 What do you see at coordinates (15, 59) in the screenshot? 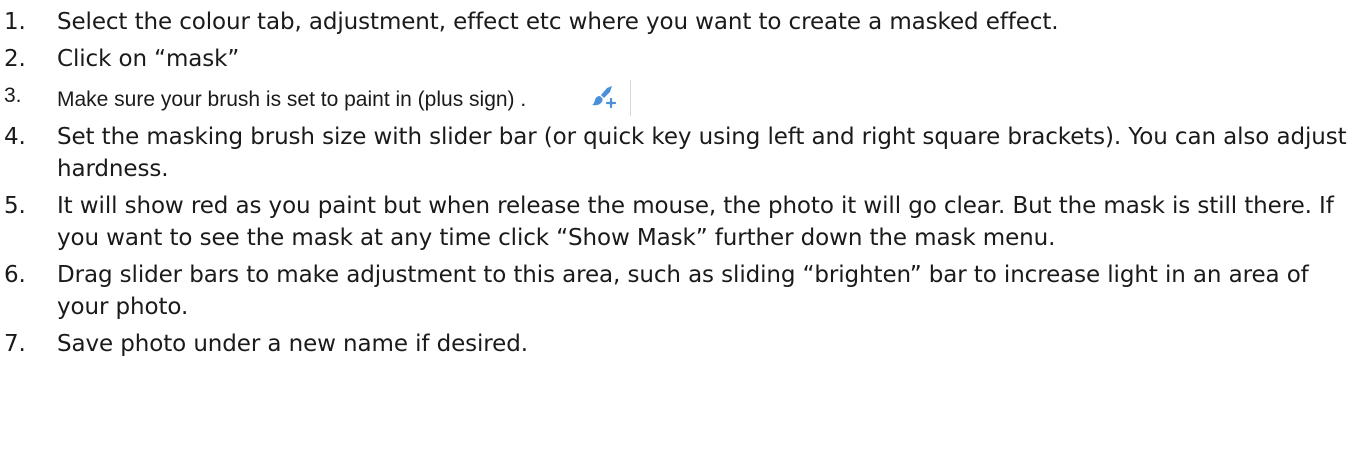
I see `step-number: 2.` at bounding box center [15, 59].